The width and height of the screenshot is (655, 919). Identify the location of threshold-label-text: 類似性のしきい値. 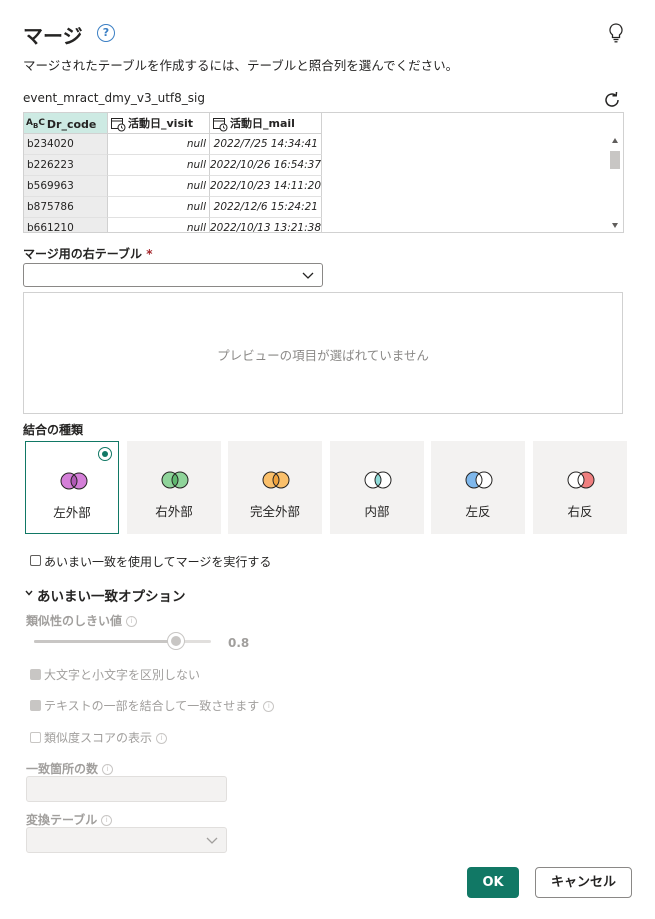
(74, 621).